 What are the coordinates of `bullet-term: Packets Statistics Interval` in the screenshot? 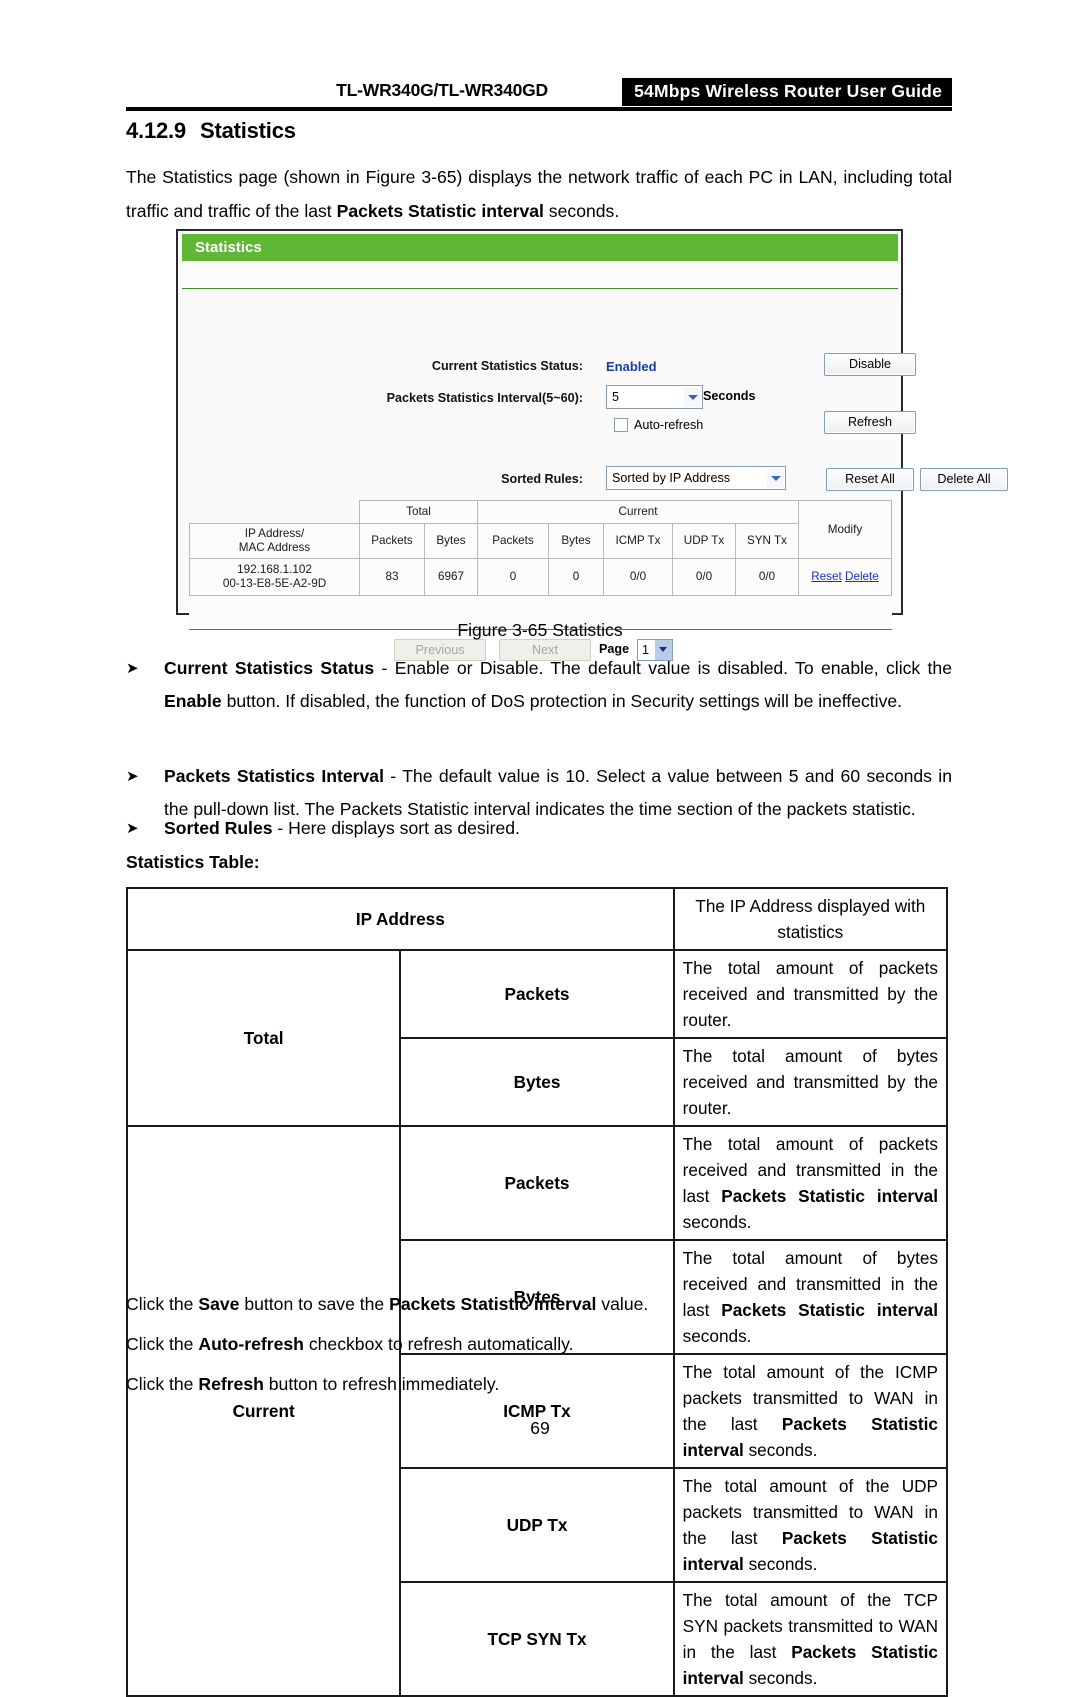 It's located at (274, 776).